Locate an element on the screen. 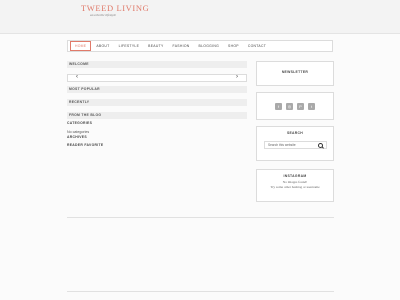 The image size is (400, 300). facebook-icon: f is located at coordinates (278, 106).